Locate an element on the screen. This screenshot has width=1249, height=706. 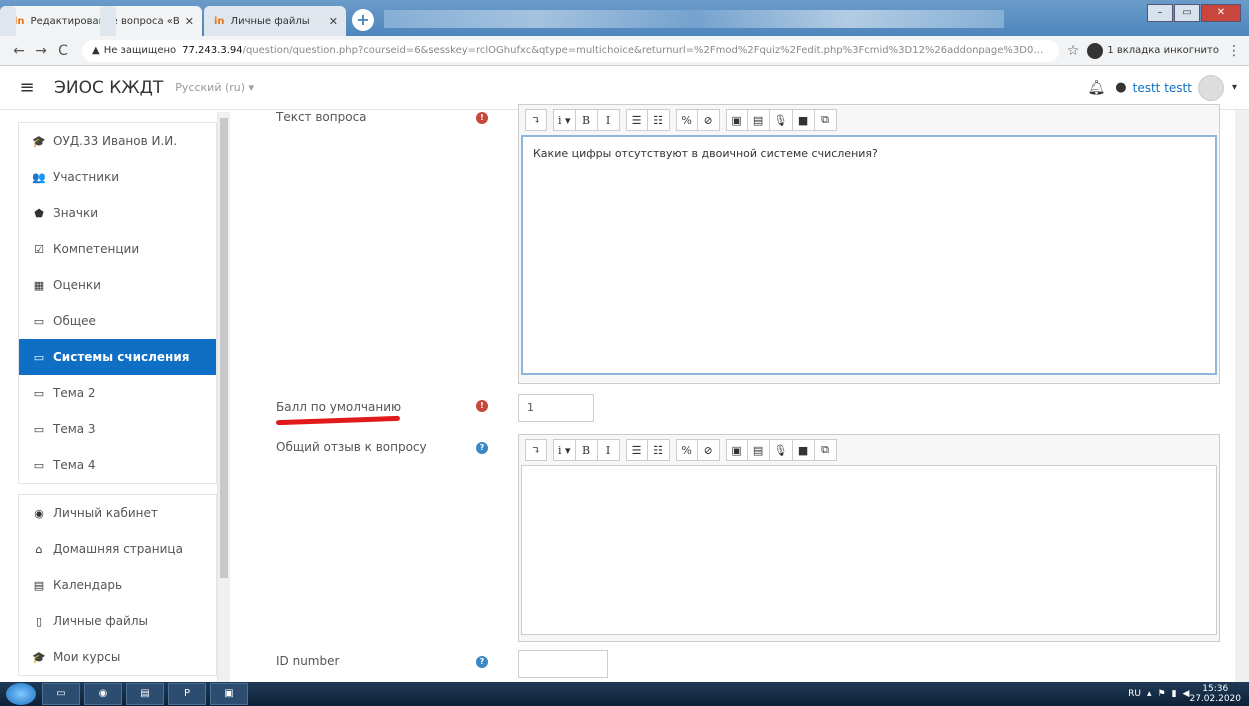
flag-icon: ⚑ is located at coordinates (1162, 694).